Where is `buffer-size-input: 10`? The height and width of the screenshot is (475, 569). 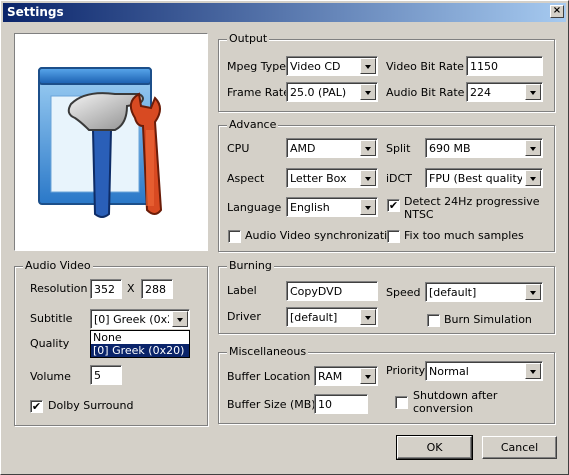 buffer-size-input: 10 is located at coordinates (341, 404).